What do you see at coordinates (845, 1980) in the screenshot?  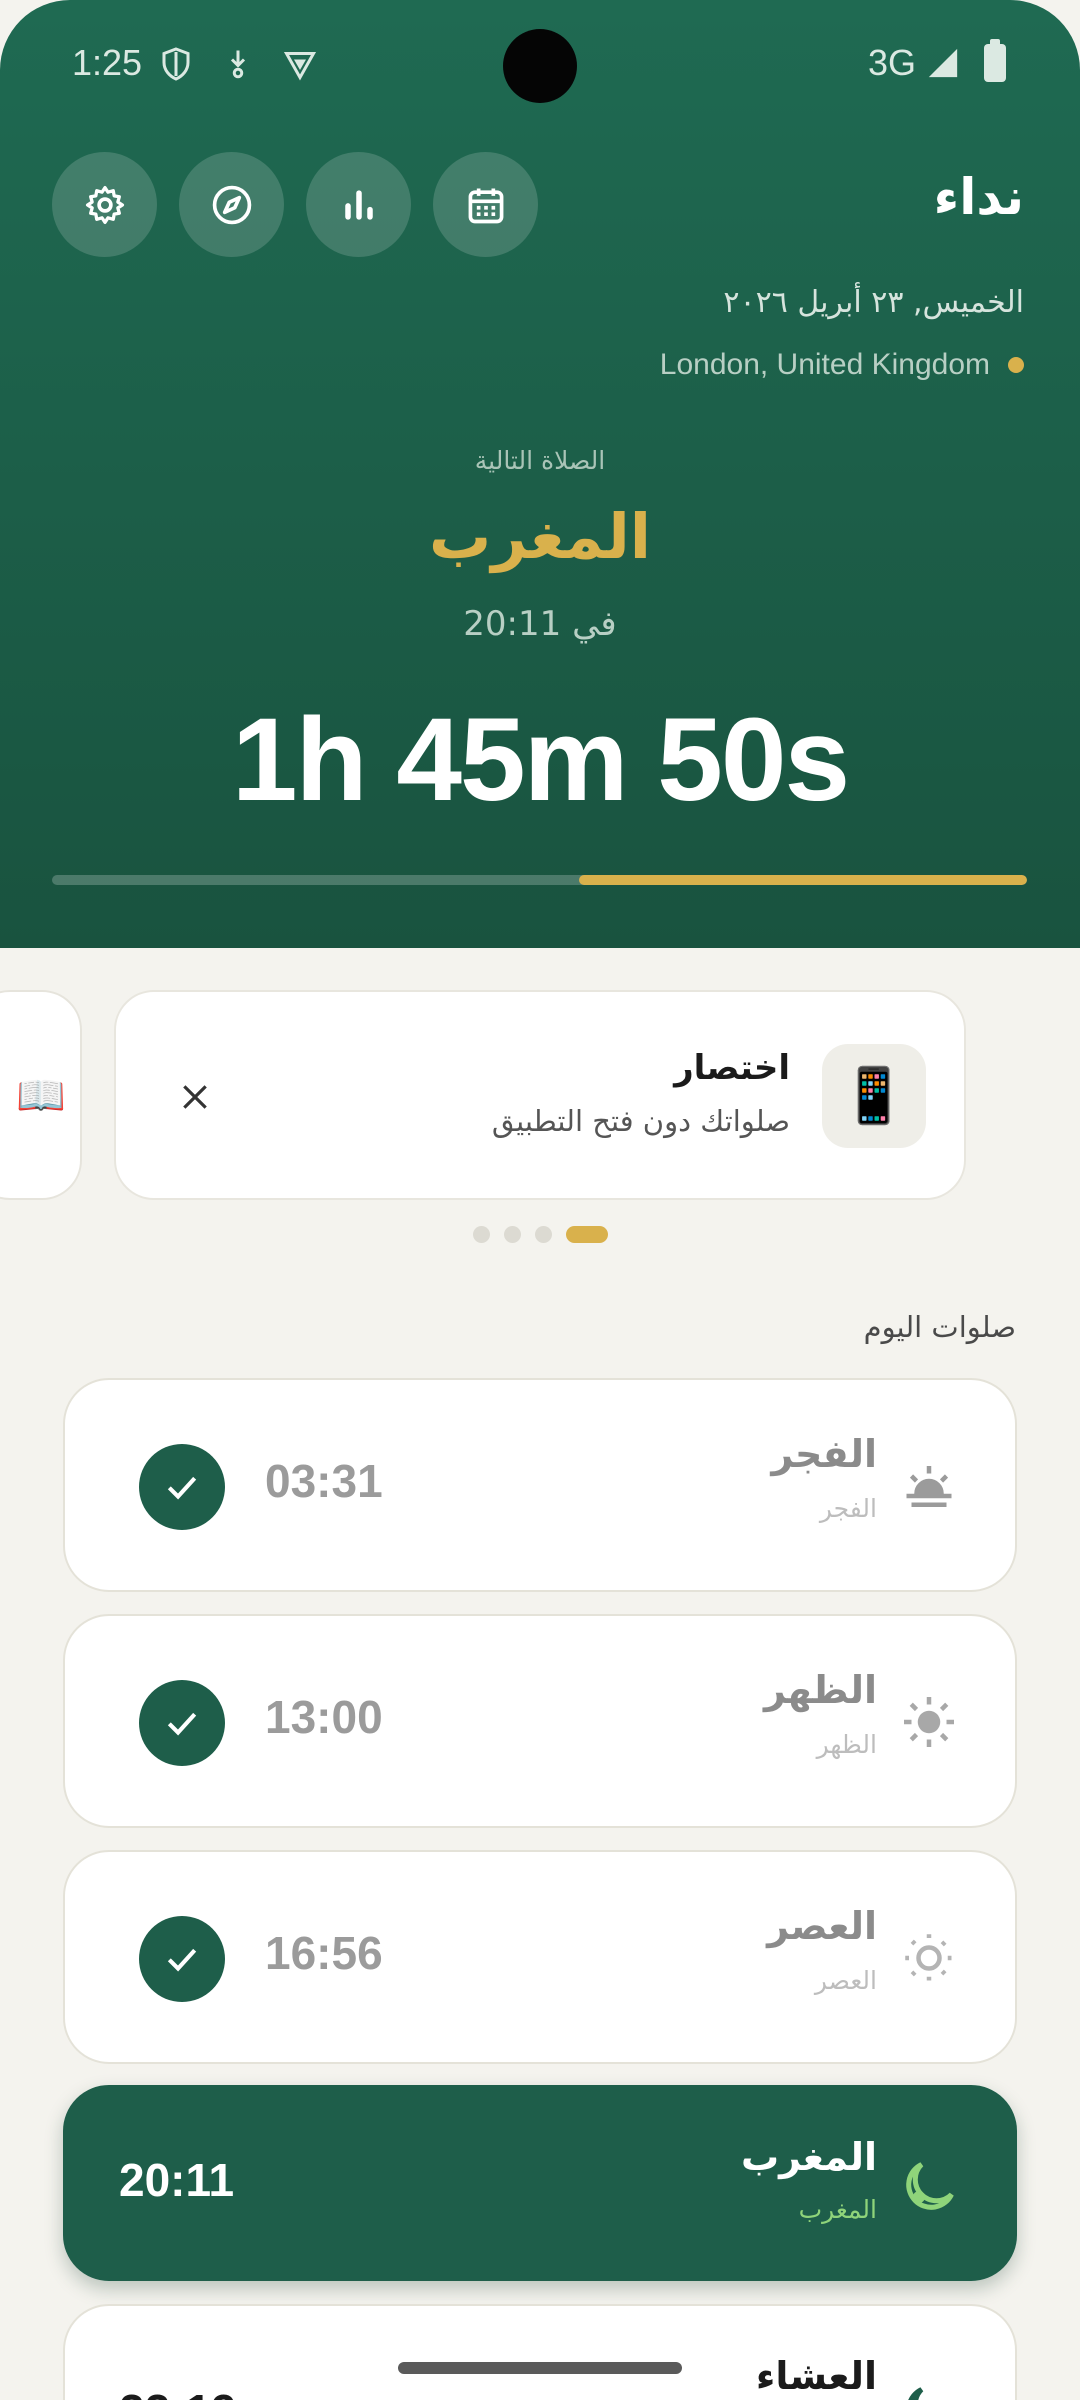 I see `prayer-subtitle: العصر` at bounding box center [845, 1980].